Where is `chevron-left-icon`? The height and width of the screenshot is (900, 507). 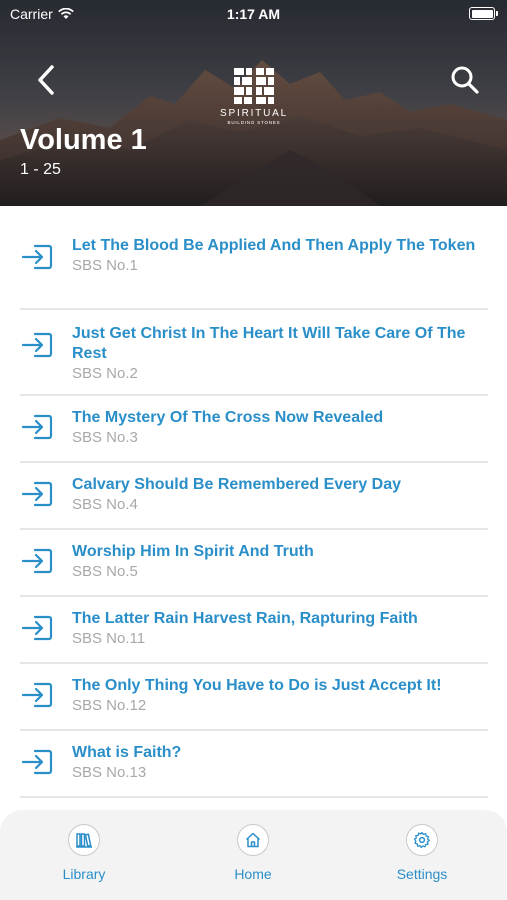 chevron-left-icon is located at coordinates (46, 80).